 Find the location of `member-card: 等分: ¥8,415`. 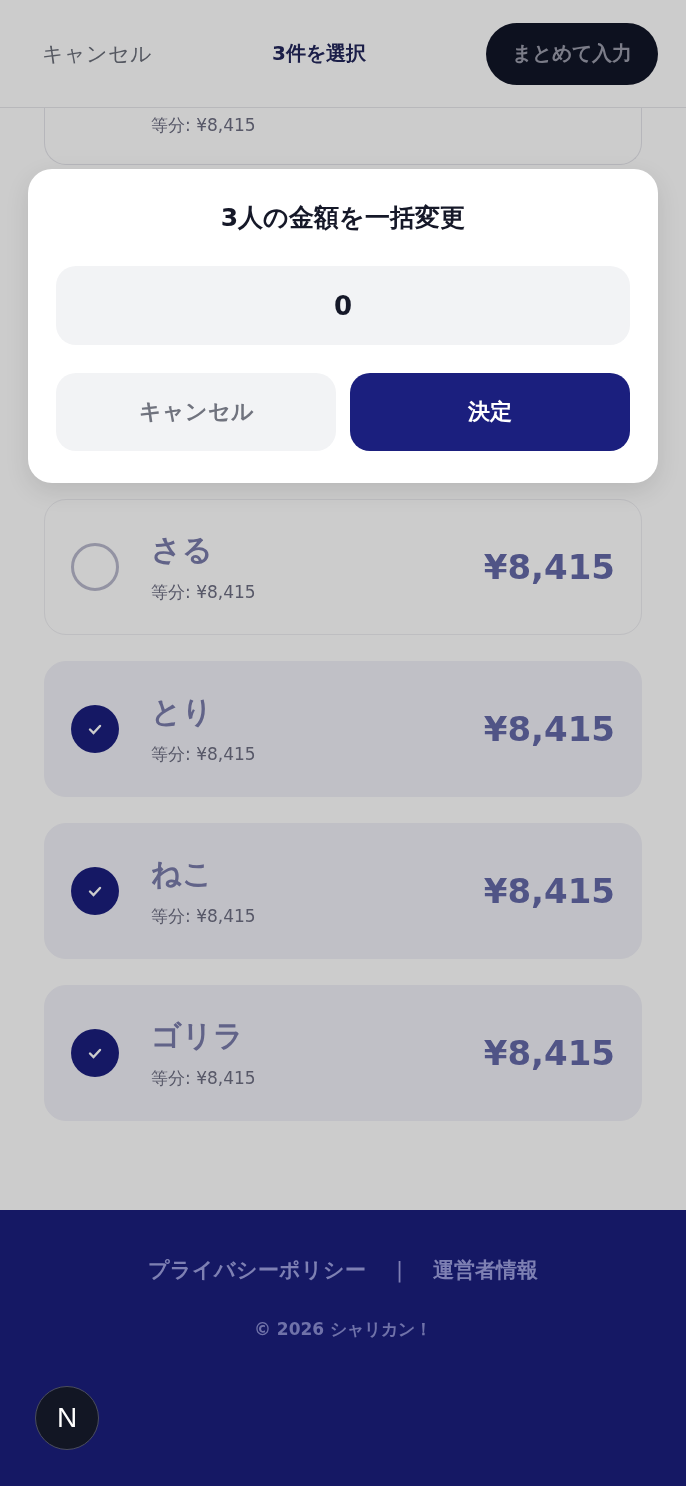

member-card: 等分: ¥8,415 is located at coordinates (343, 136).